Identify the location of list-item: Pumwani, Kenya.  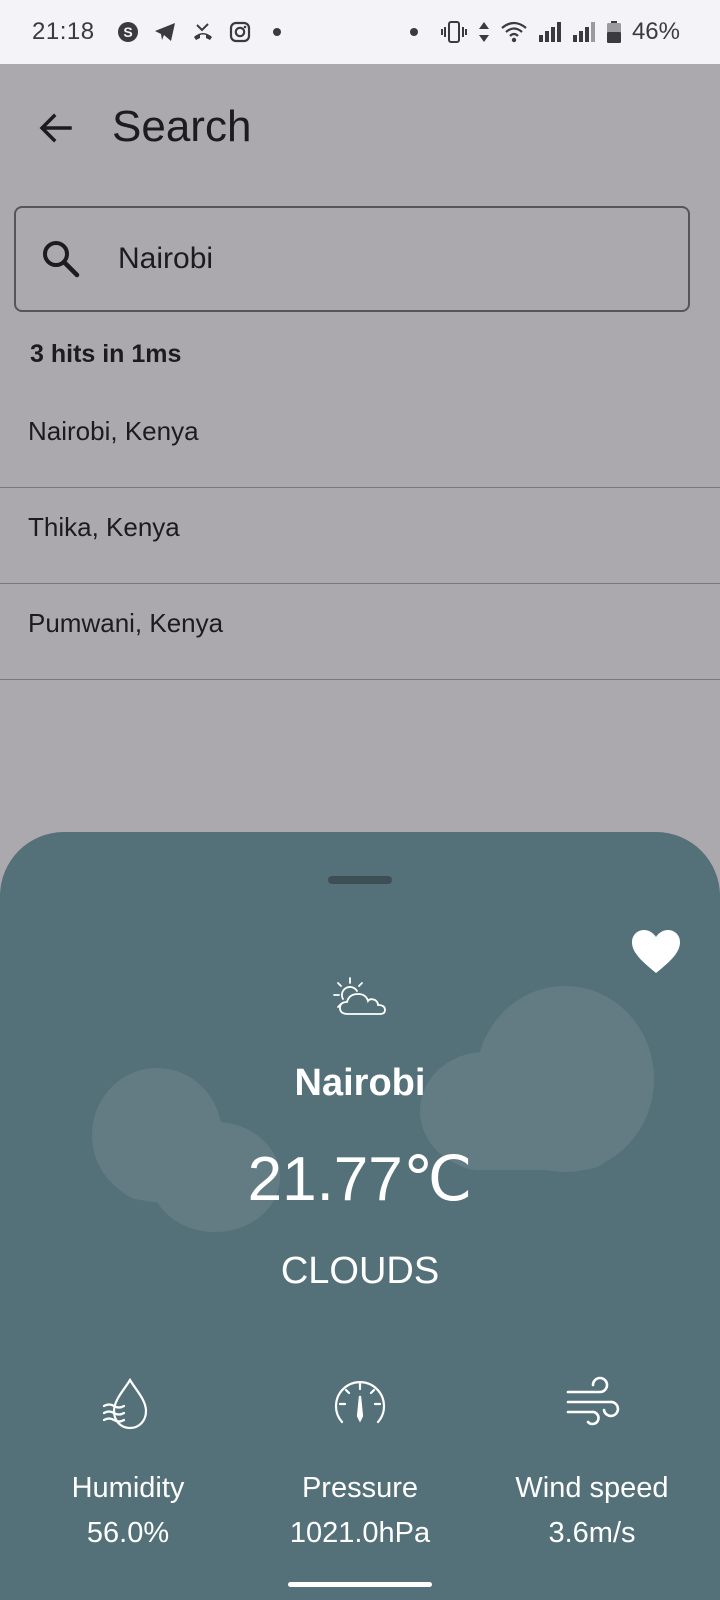
(360, 632).